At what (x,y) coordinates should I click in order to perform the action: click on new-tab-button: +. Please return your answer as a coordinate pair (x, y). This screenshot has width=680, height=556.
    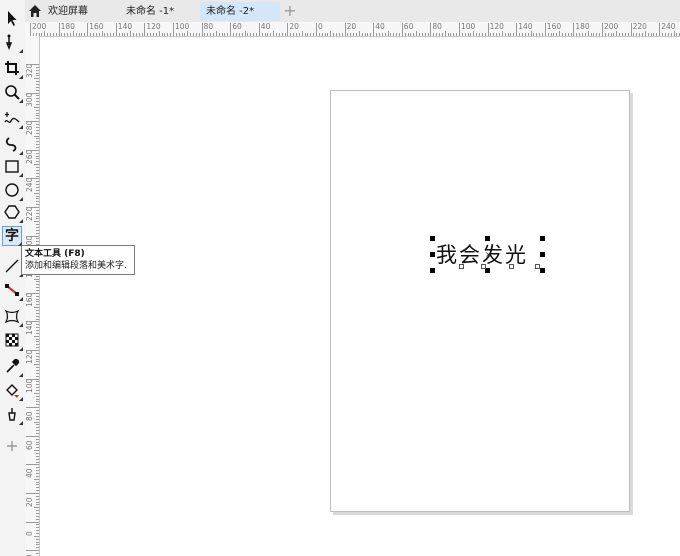
    Looking at the image, I should click on (290, 11).